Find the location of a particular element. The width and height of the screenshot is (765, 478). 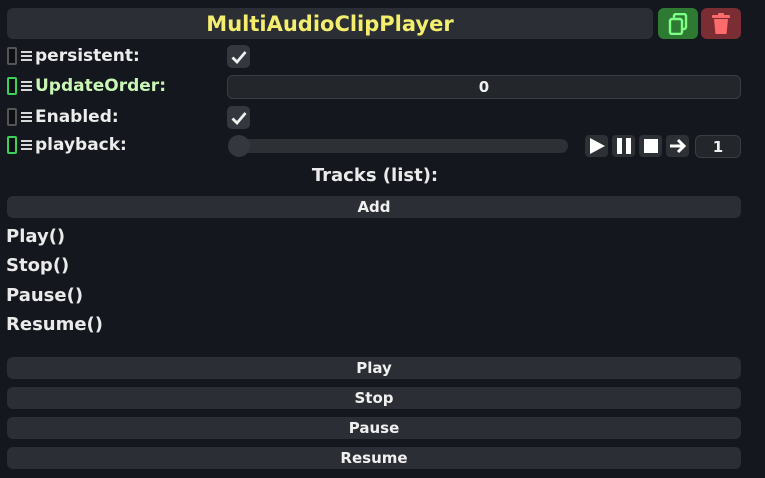

playback-slider-handle is located at coordinates (239, 146).